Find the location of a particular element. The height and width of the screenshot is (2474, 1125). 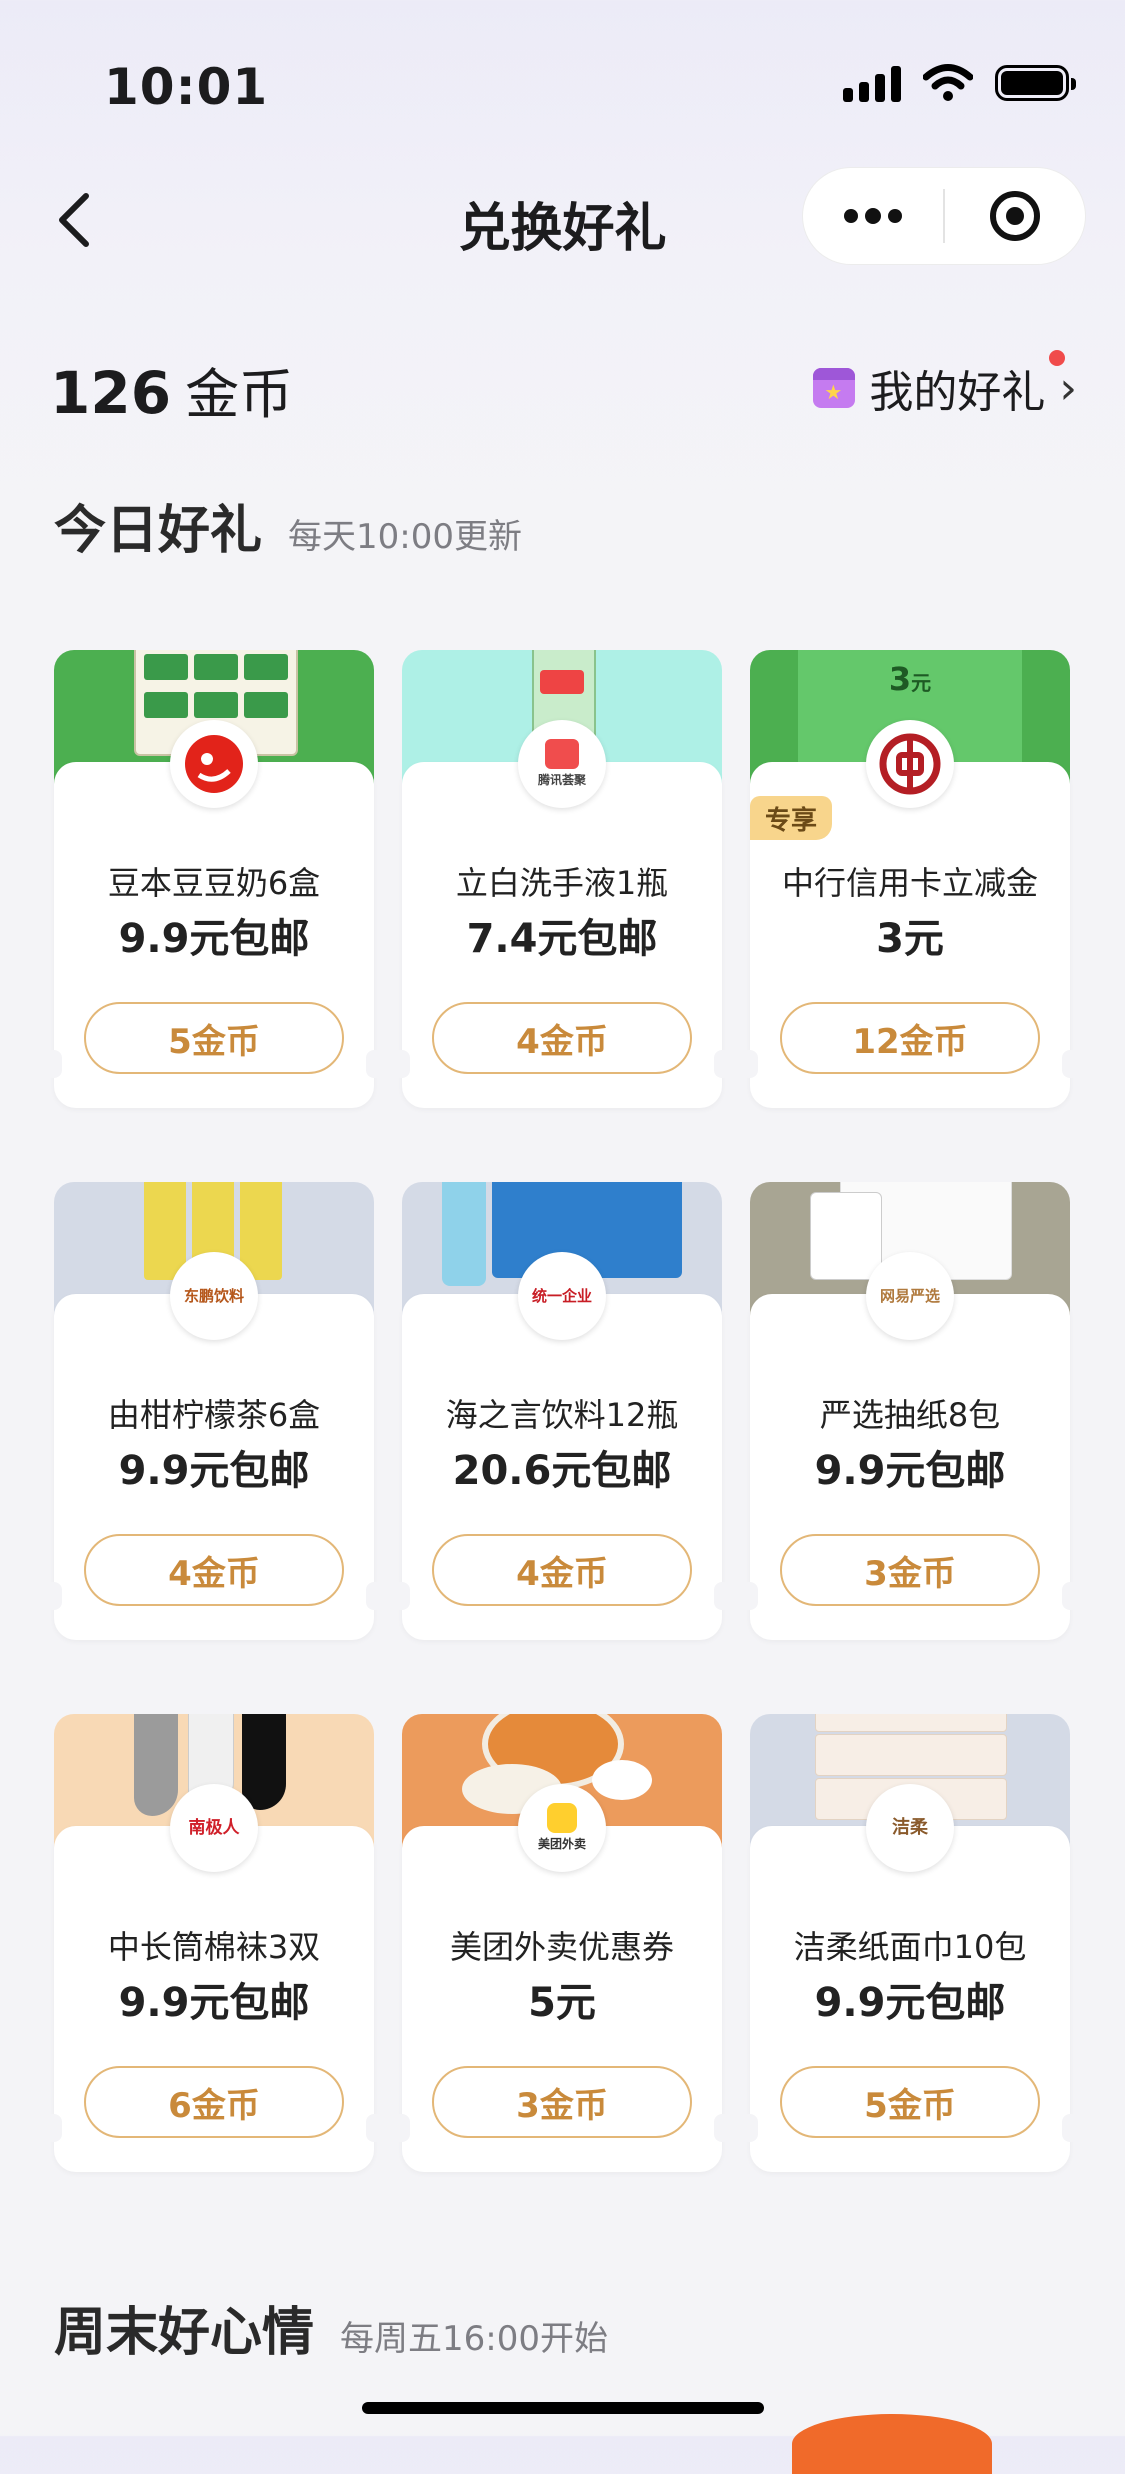

gift-card: 统一企业 海之言饮料12瓶 20.6元包邮 4金币 is located at coordinates (562, 1411).